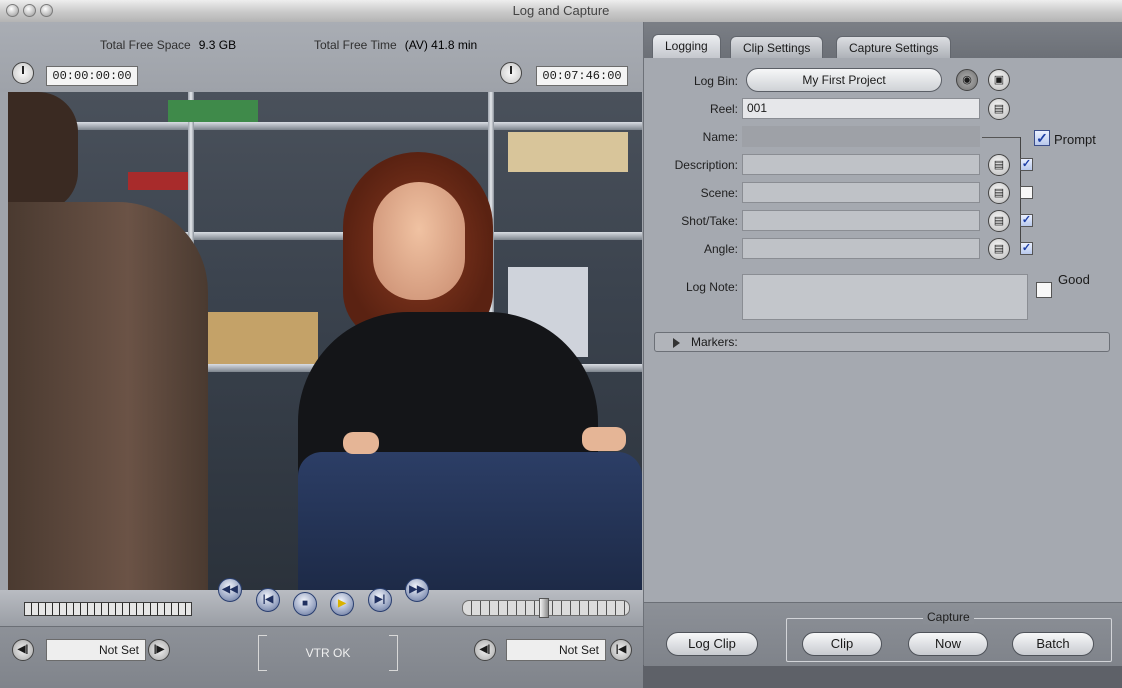  What do you see at coordinates (720, 249) in the screenshot?
I see `angle-label: Angle:` at bounding box center [720, 249].